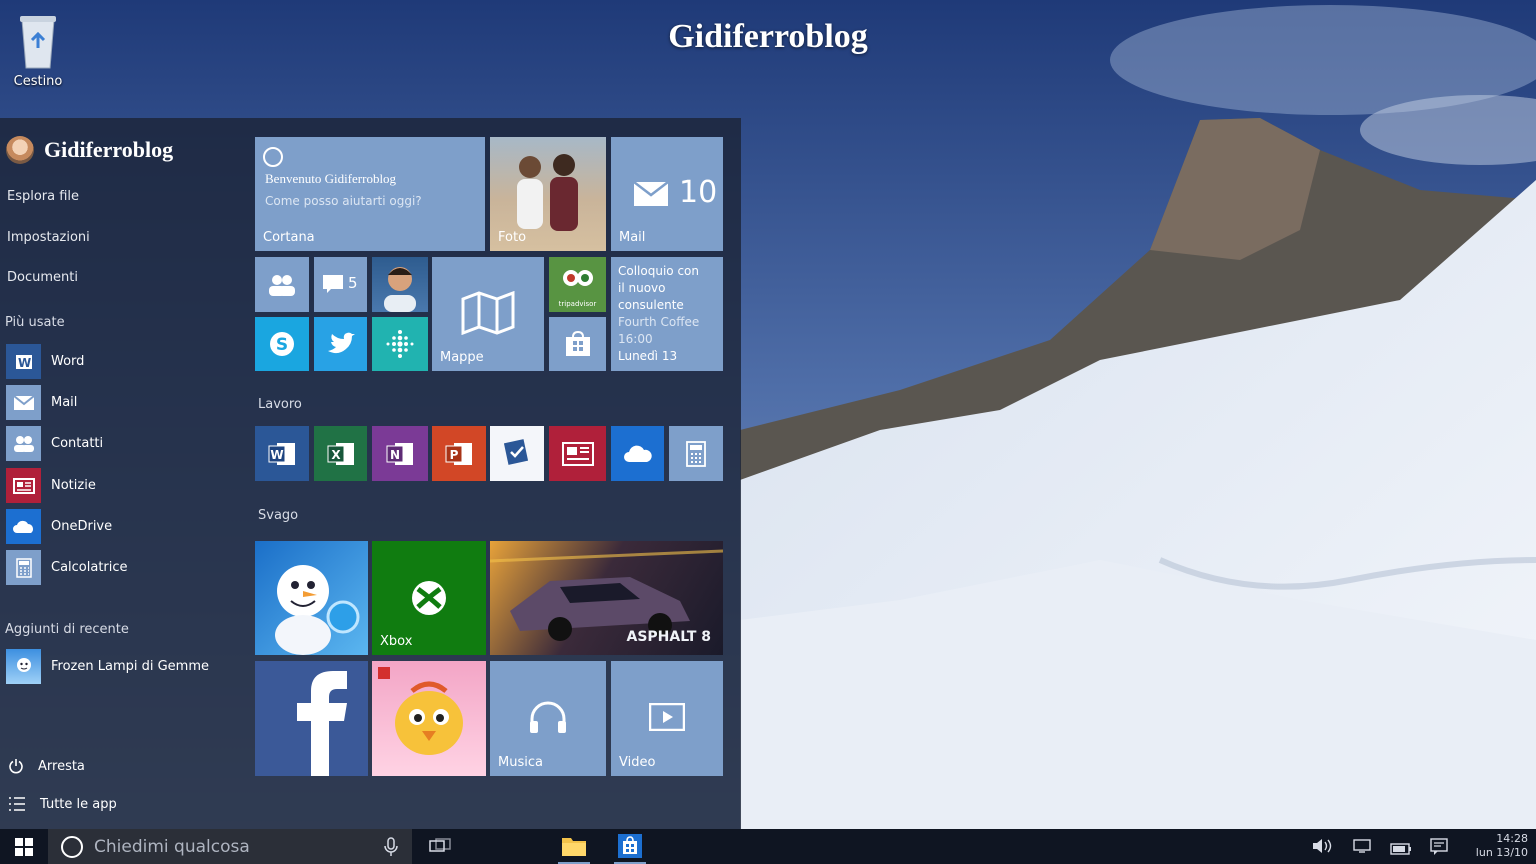 The image size is (1536, 864). Describe the element at coordinates (1501, 852) in the screenshot. I see `clock-date: lun 13/10` at that location.